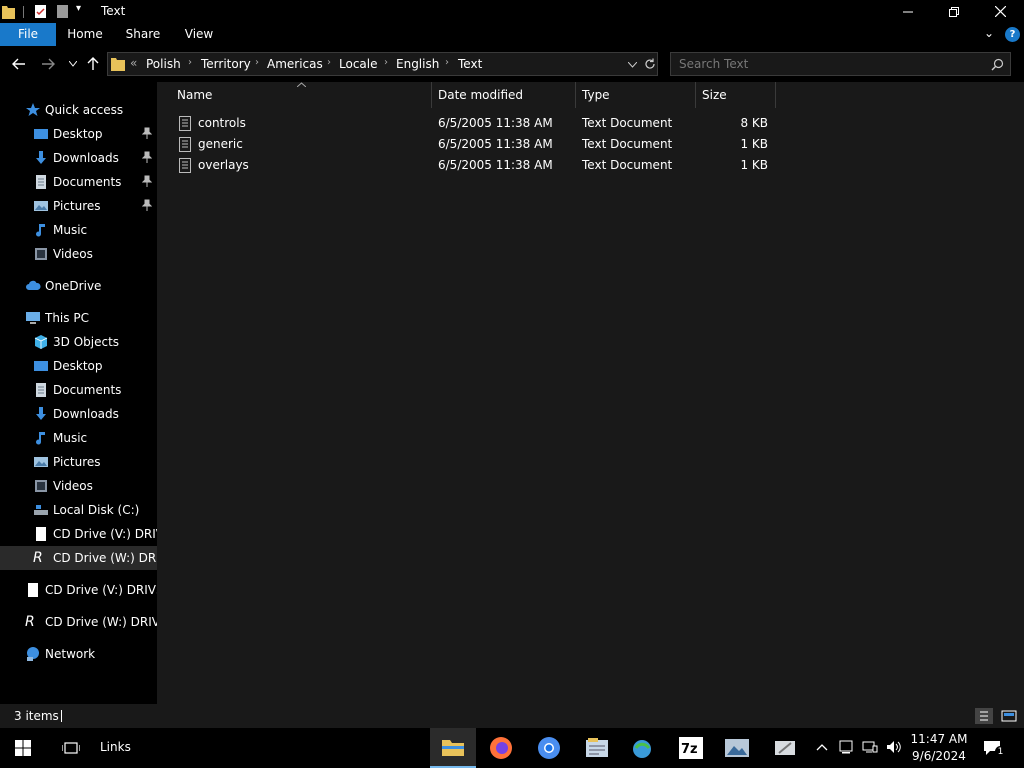  What do you see at coordinates (40, 11) in the screenshot?
I see `properties-icon` at bounding box center [40, 11].